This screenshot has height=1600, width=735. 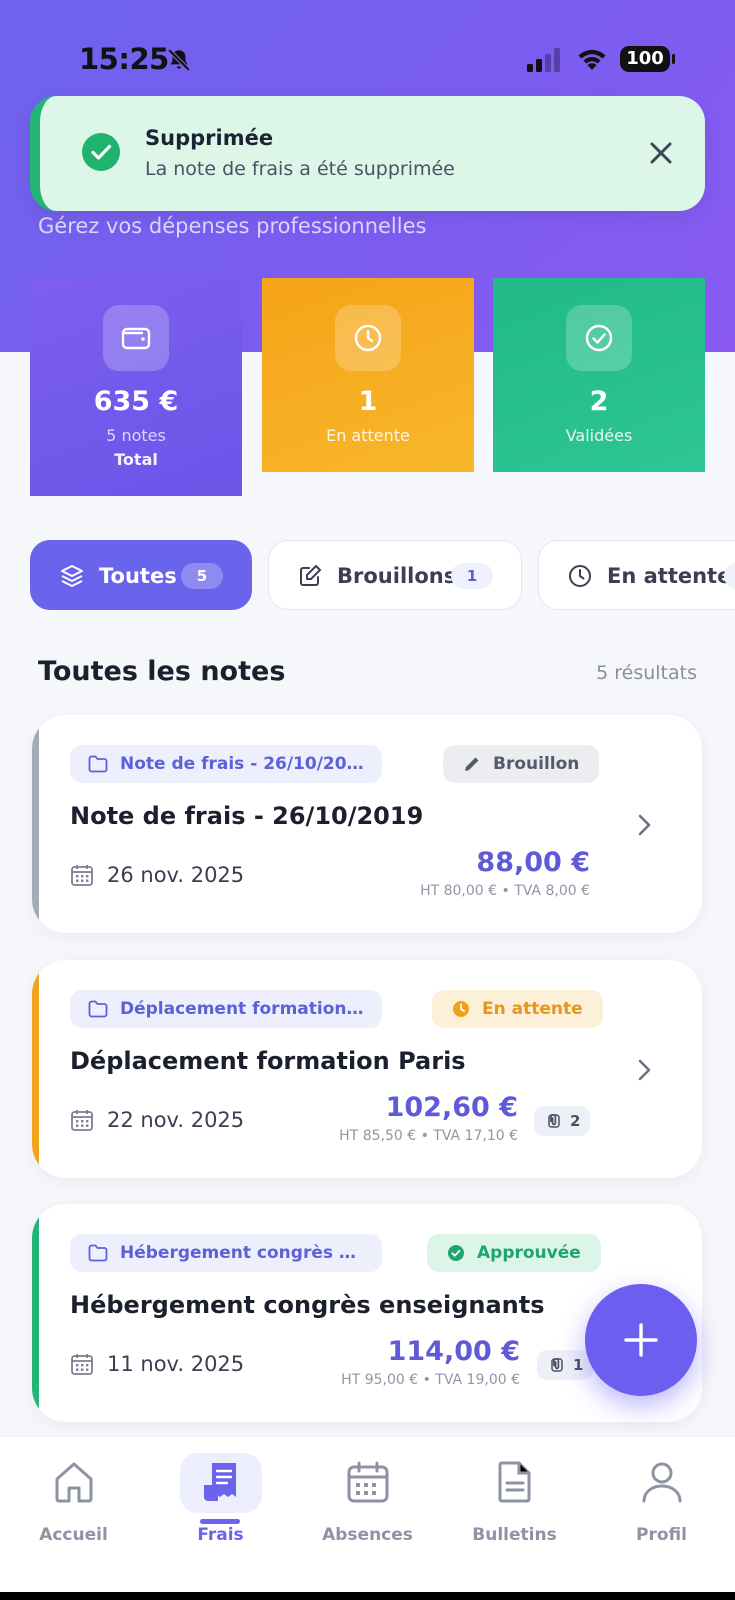 I want to click on battery-indicator: 100, so click(x=647, y=59).